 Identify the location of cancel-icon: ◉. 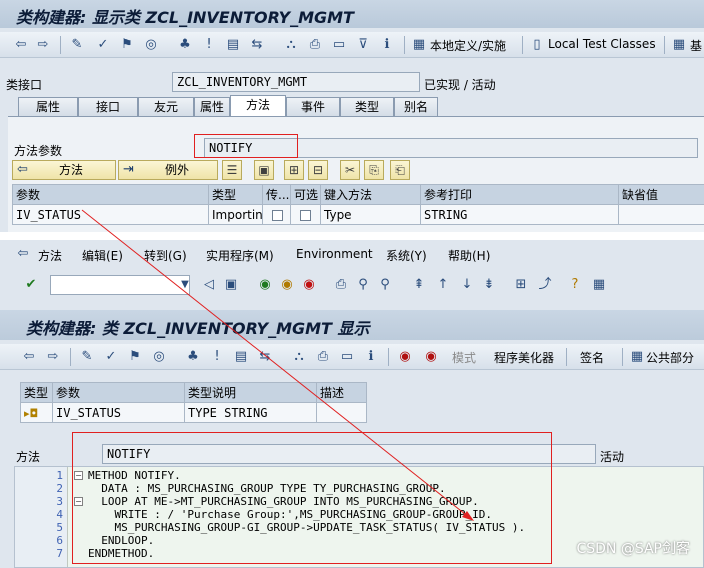
(309, 285).